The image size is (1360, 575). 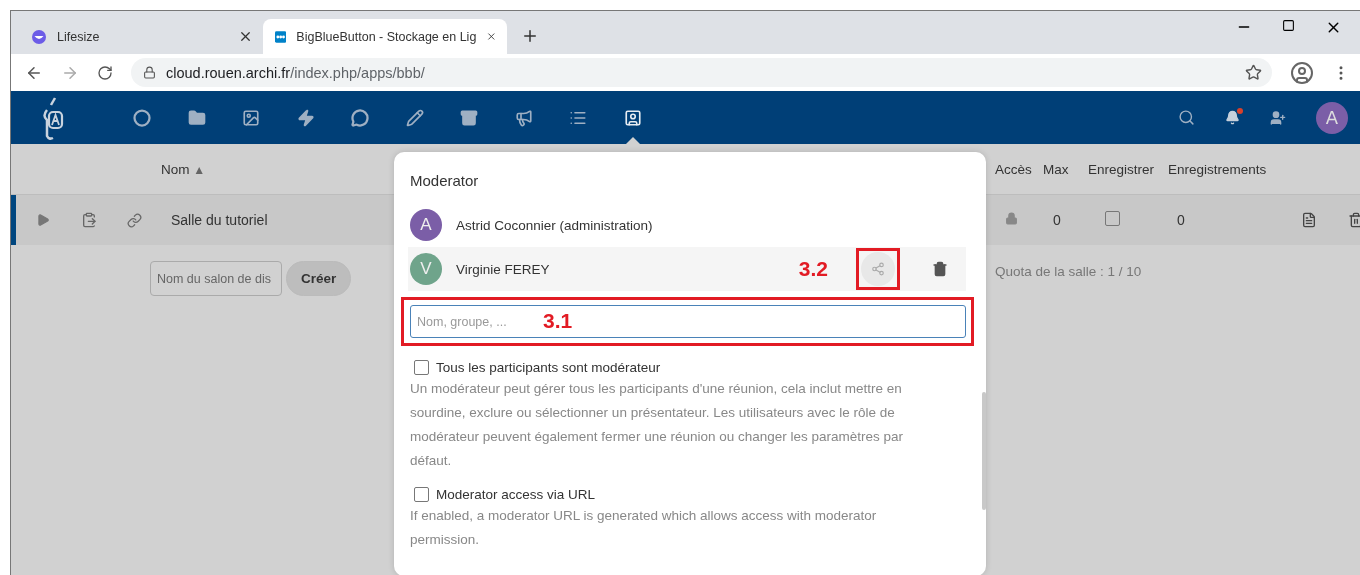 I want to click on member-name: Astrid Coconnier (administration), so click(x=555, y=225).